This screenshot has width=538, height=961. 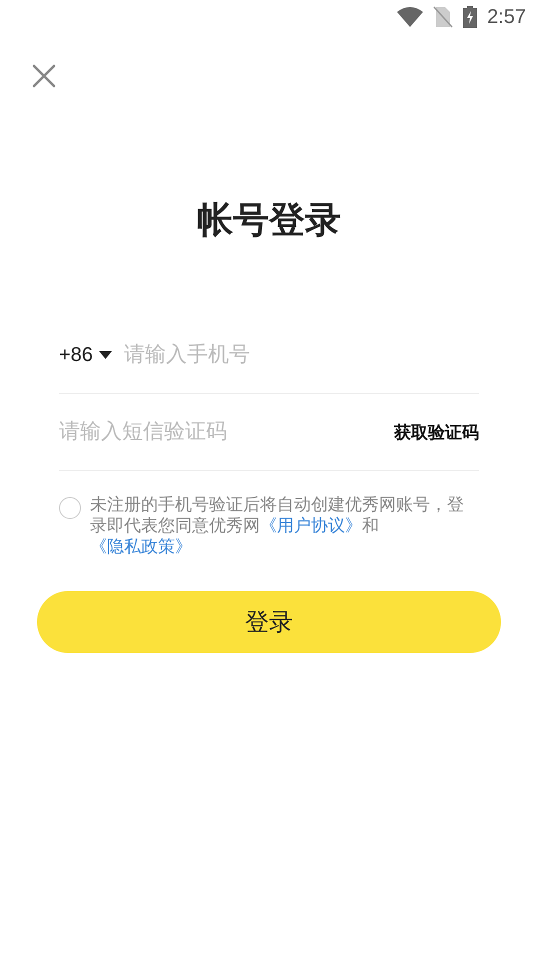 What do you see at coordinates (105, 355) in the screenshot?
I see `dropdown-caret-icon` at bounding box center [105, 355].